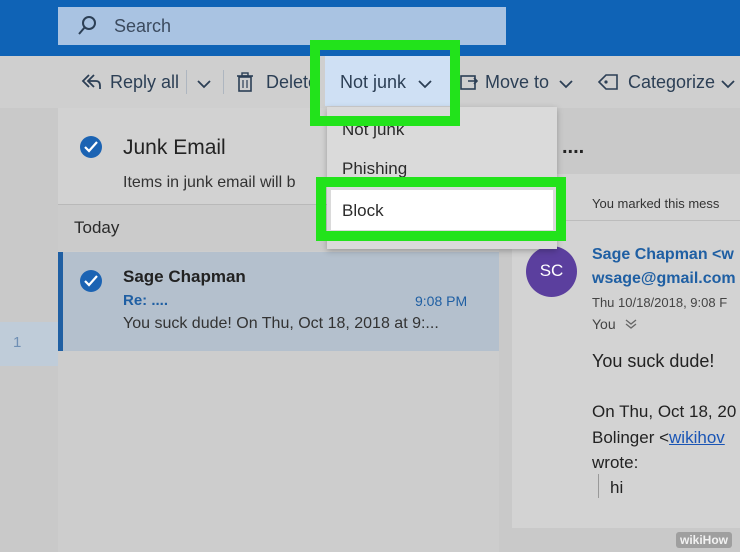 This screenshot has height=552, width=740. Describe the element at coordinates (87, 28) in the screenshot. I see `search-icon` at that location.